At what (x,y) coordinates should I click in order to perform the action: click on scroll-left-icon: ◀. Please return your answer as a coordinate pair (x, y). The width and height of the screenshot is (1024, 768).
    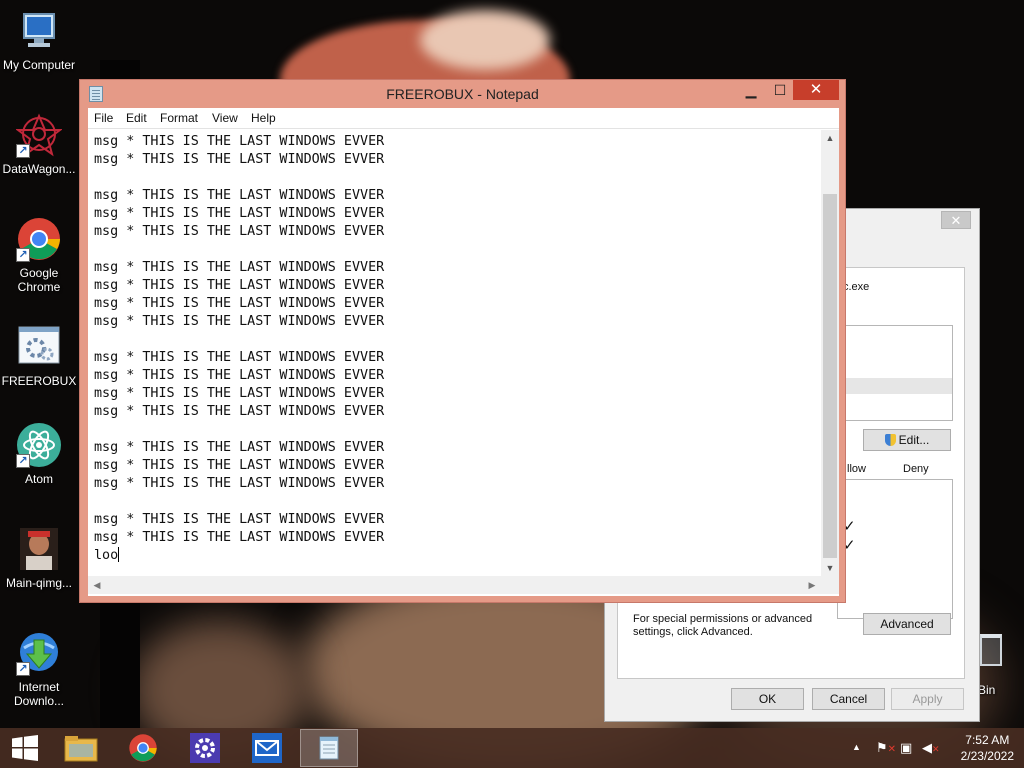
    Looking at the image, I should click on (97, 585).